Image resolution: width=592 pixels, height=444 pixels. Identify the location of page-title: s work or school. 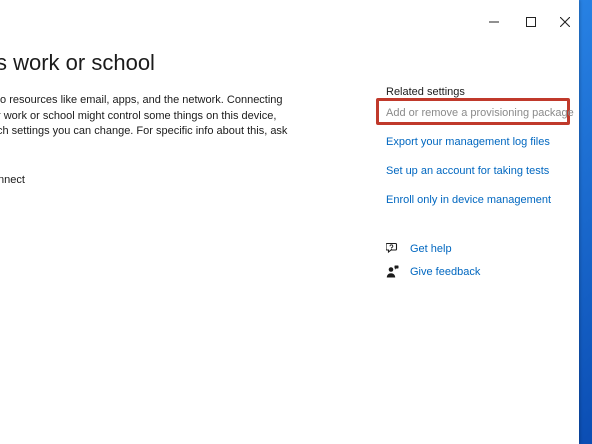
(77, 62).